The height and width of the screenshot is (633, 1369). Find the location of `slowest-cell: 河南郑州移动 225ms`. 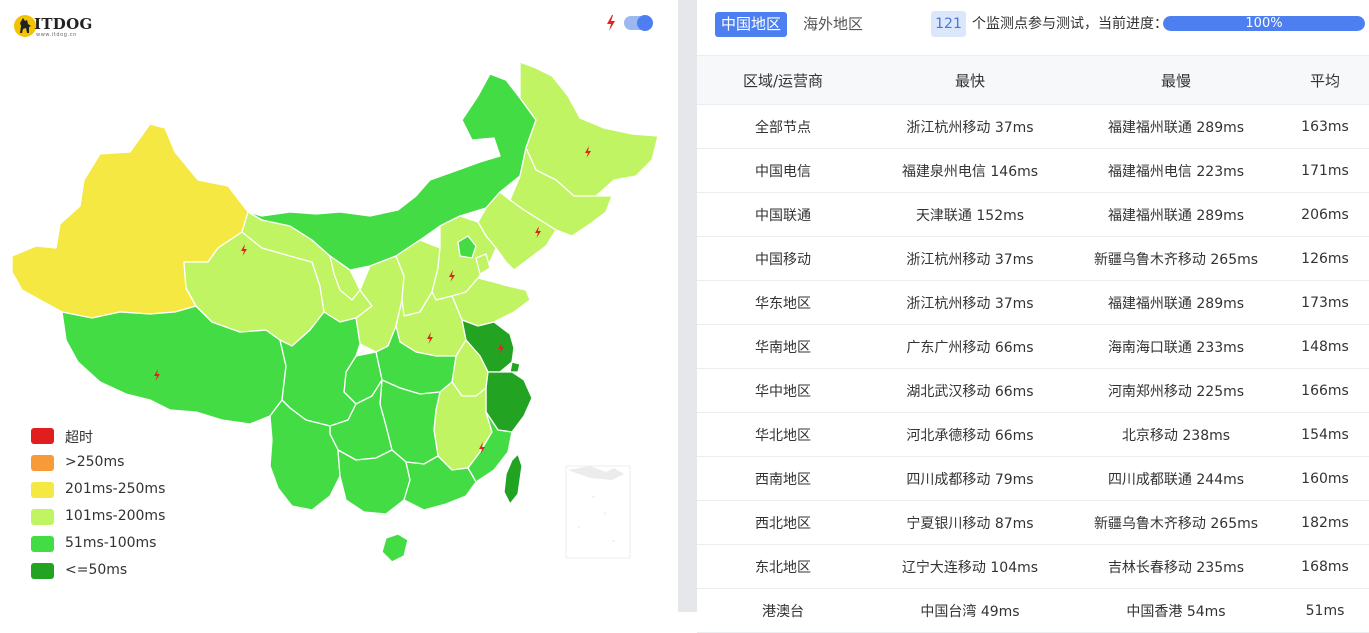

slowest-cell: 河南郑州移动 225ms is located at coordinates (1176, 390).